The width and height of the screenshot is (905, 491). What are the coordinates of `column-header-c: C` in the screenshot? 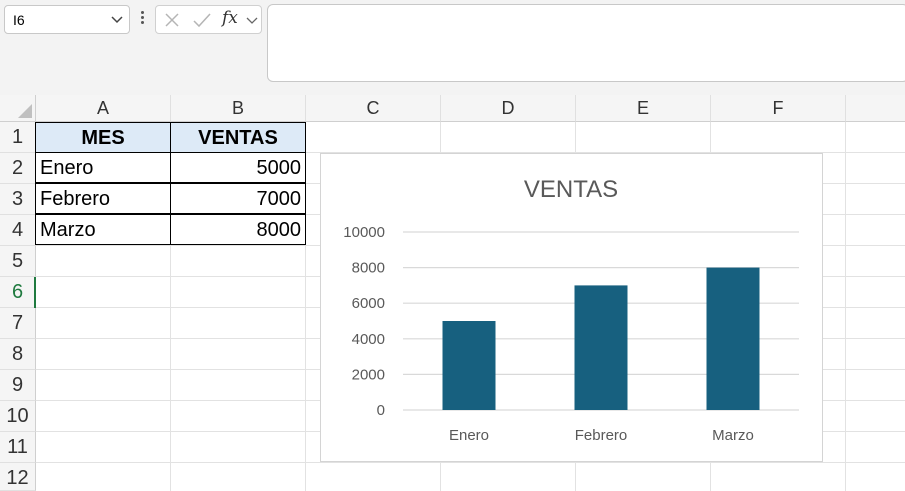 It's located at (373, 108).